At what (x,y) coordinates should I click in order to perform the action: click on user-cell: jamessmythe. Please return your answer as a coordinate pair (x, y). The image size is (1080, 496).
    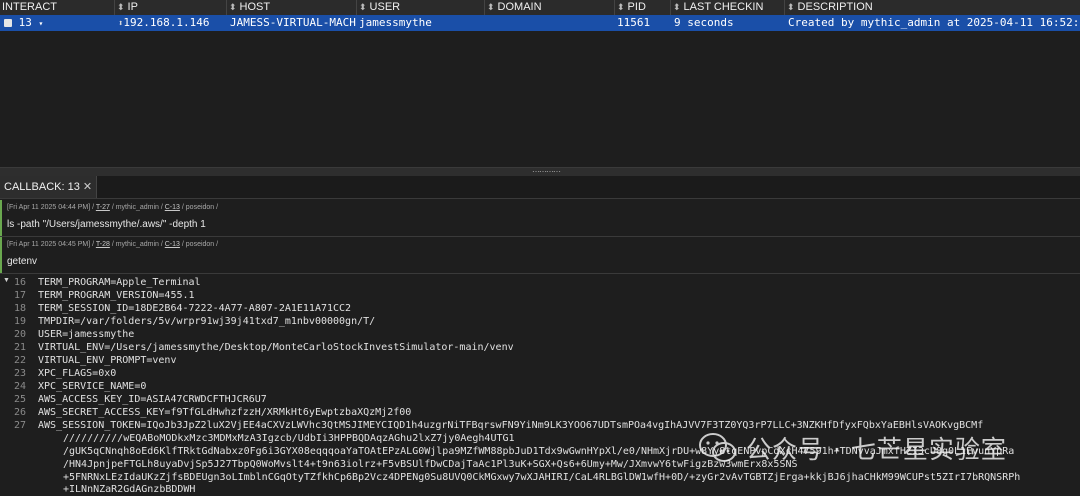
    Looking at the image, I should click on (395, 22).